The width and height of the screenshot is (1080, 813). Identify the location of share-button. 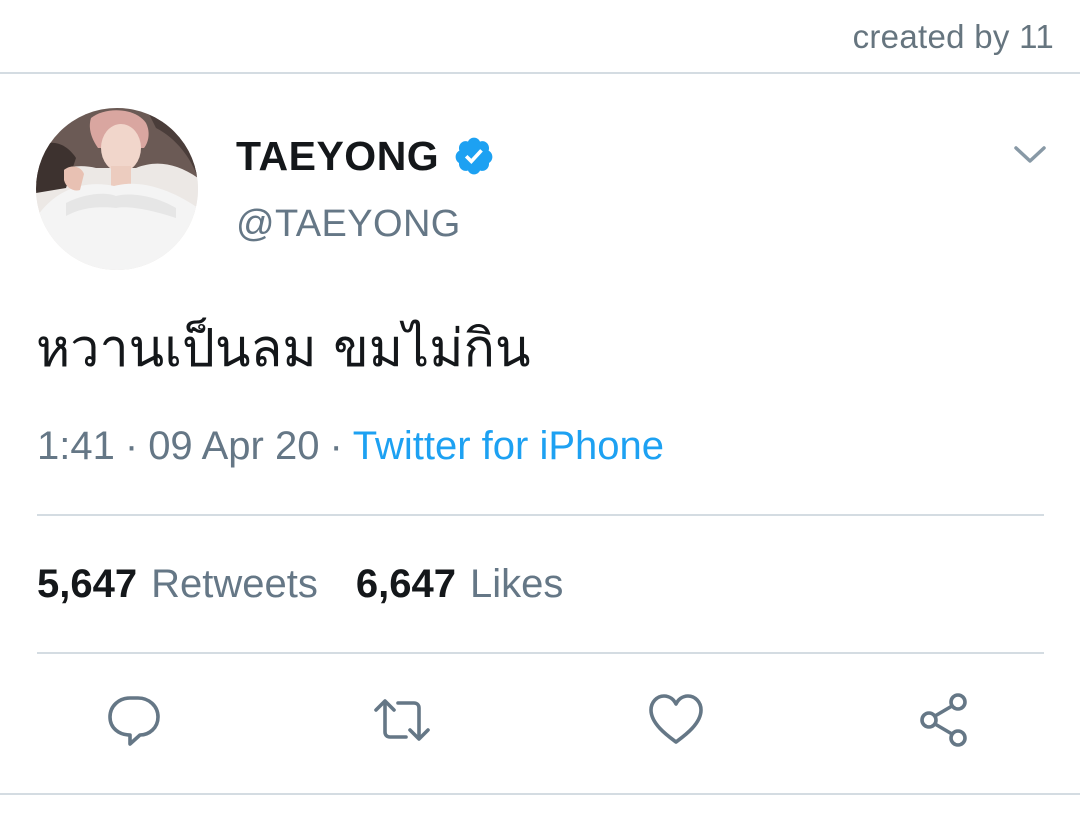
(944, 720).